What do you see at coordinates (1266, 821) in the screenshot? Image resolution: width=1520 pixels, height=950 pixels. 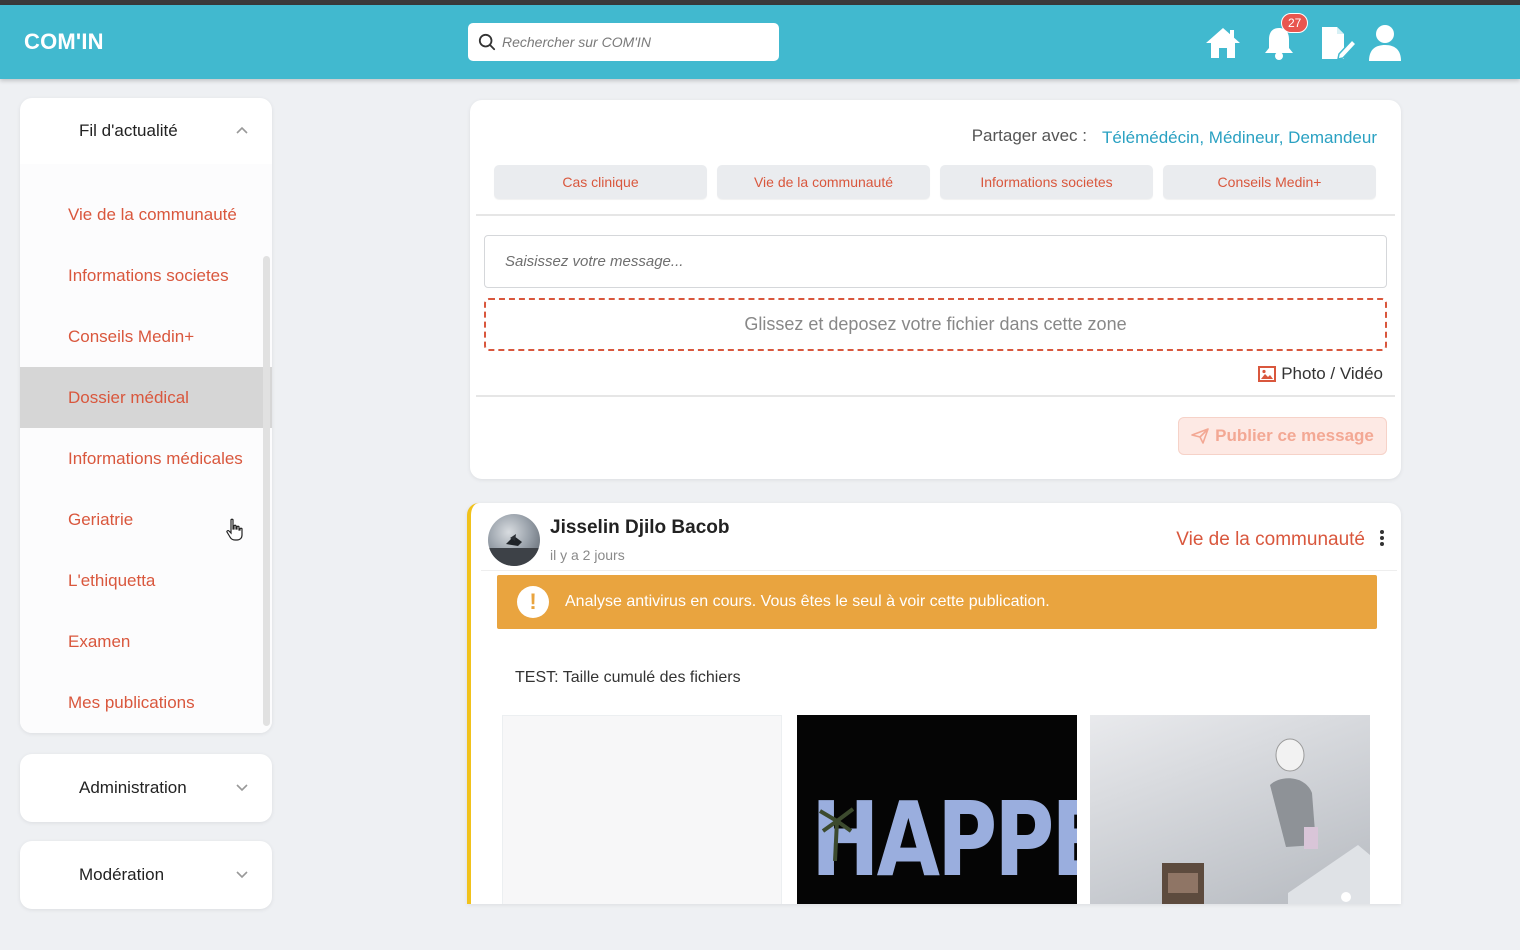 I see `photo-scene-icon` at bounding box center [1266, 821].